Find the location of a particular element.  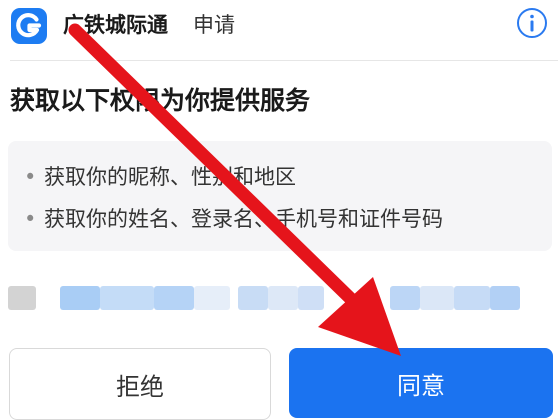

apply-label: 申请 is located at coordinates (214, 25).